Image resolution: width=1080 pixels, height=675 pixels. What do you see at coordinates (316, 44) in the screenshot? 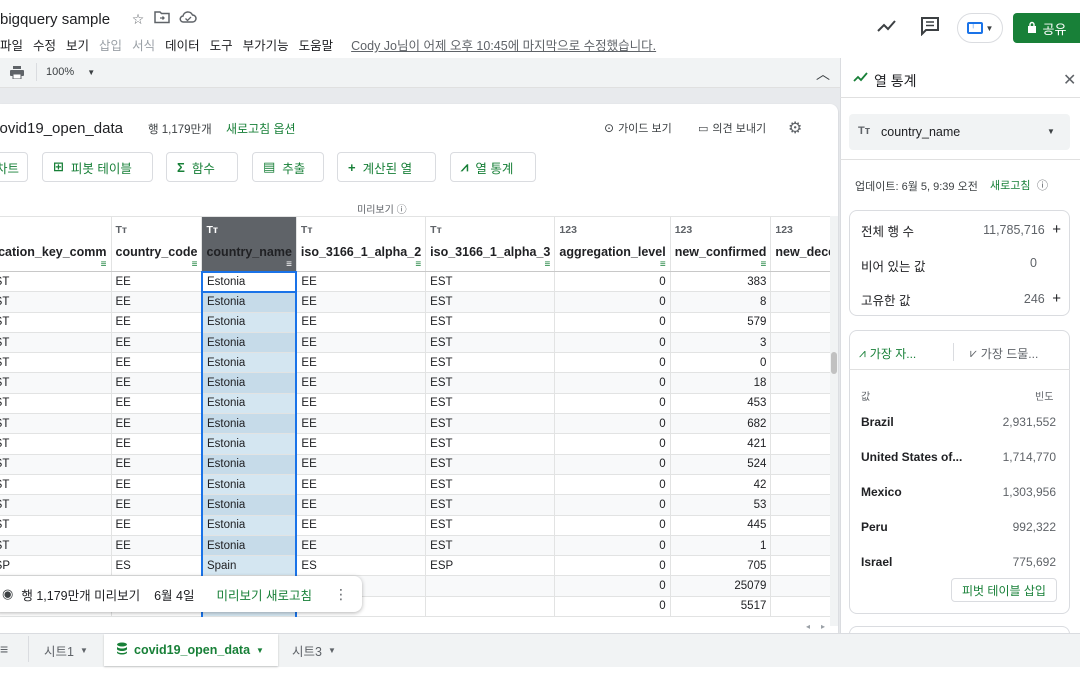
I see `menu-help: 도움말` at bounding box center [316, 44].